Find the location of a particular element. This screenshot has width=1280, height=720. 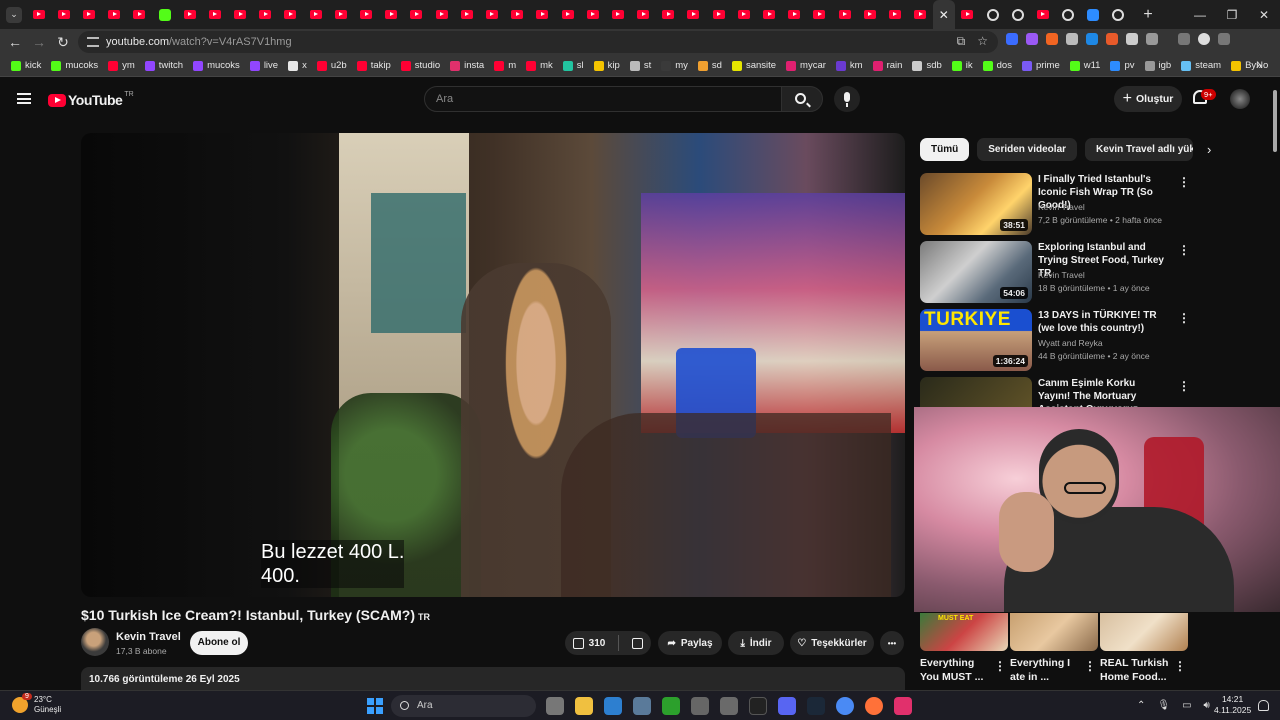

guide-menu-icon is located at coordinates (24, 98).